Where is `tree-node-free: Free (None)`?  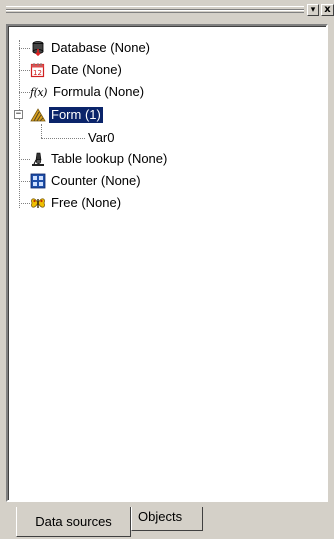
tree-node-free: Free (None) is located at coordinates (76, 203).